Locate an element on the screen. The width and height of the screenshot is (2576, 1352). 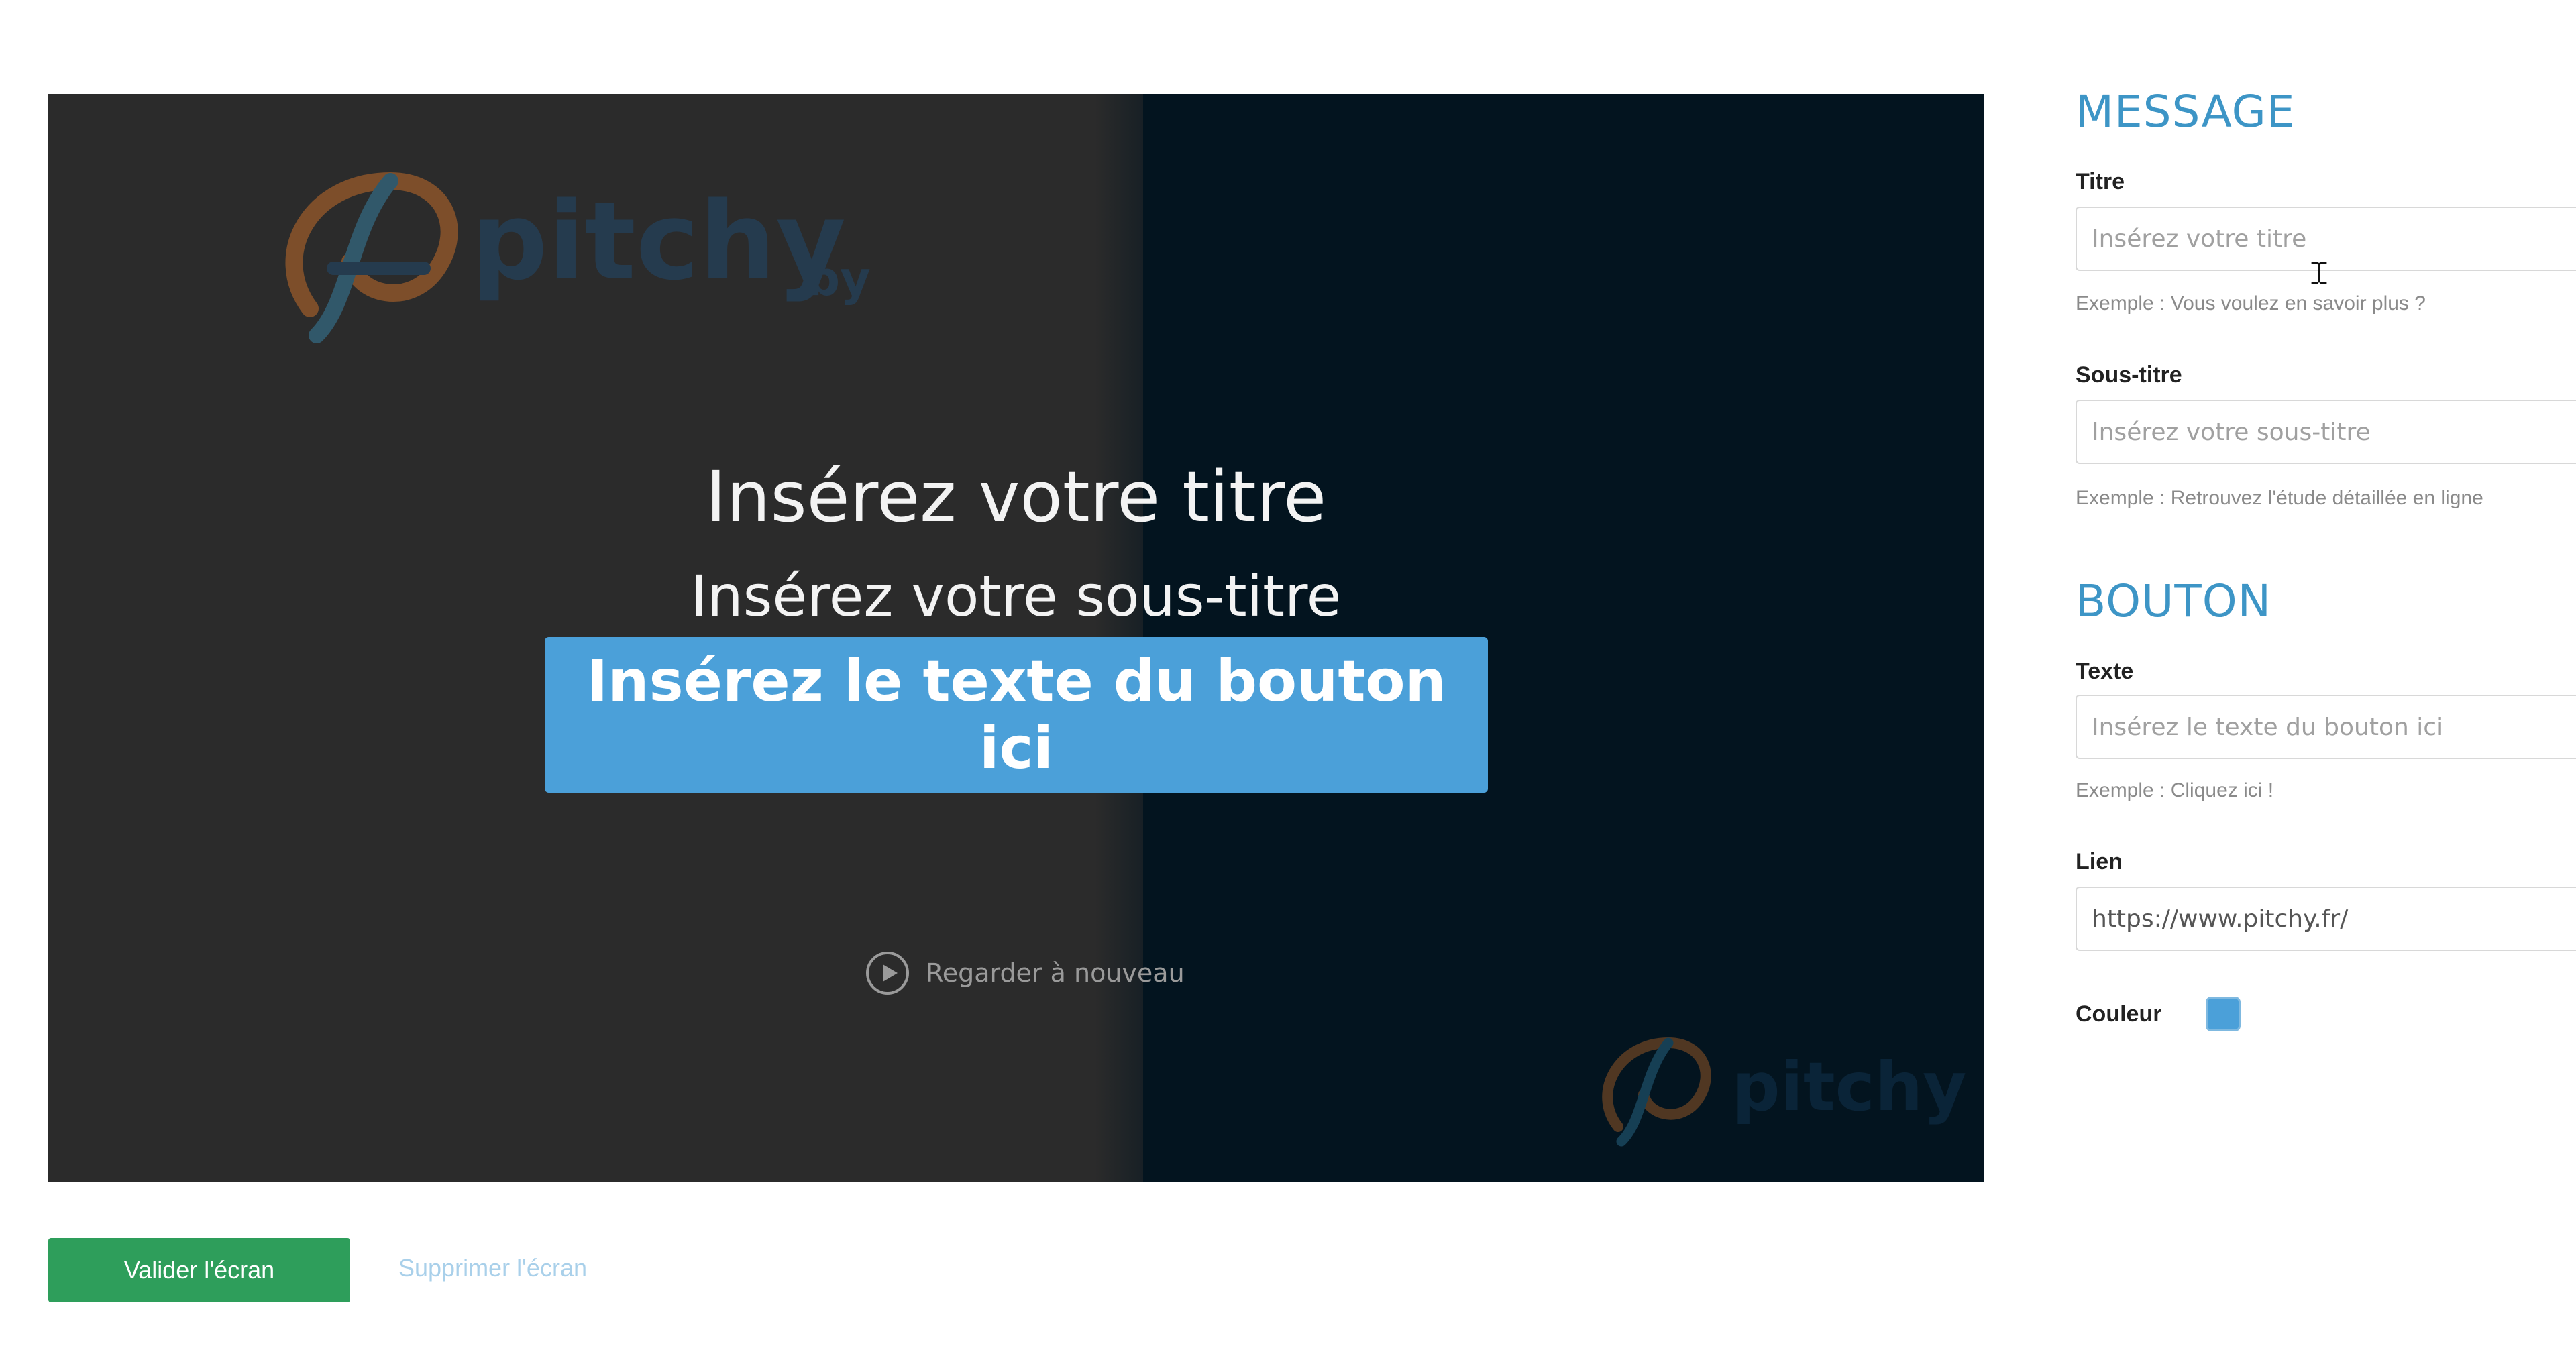
pitchy-logo: pitchy by is located at coordinates (588, 254).